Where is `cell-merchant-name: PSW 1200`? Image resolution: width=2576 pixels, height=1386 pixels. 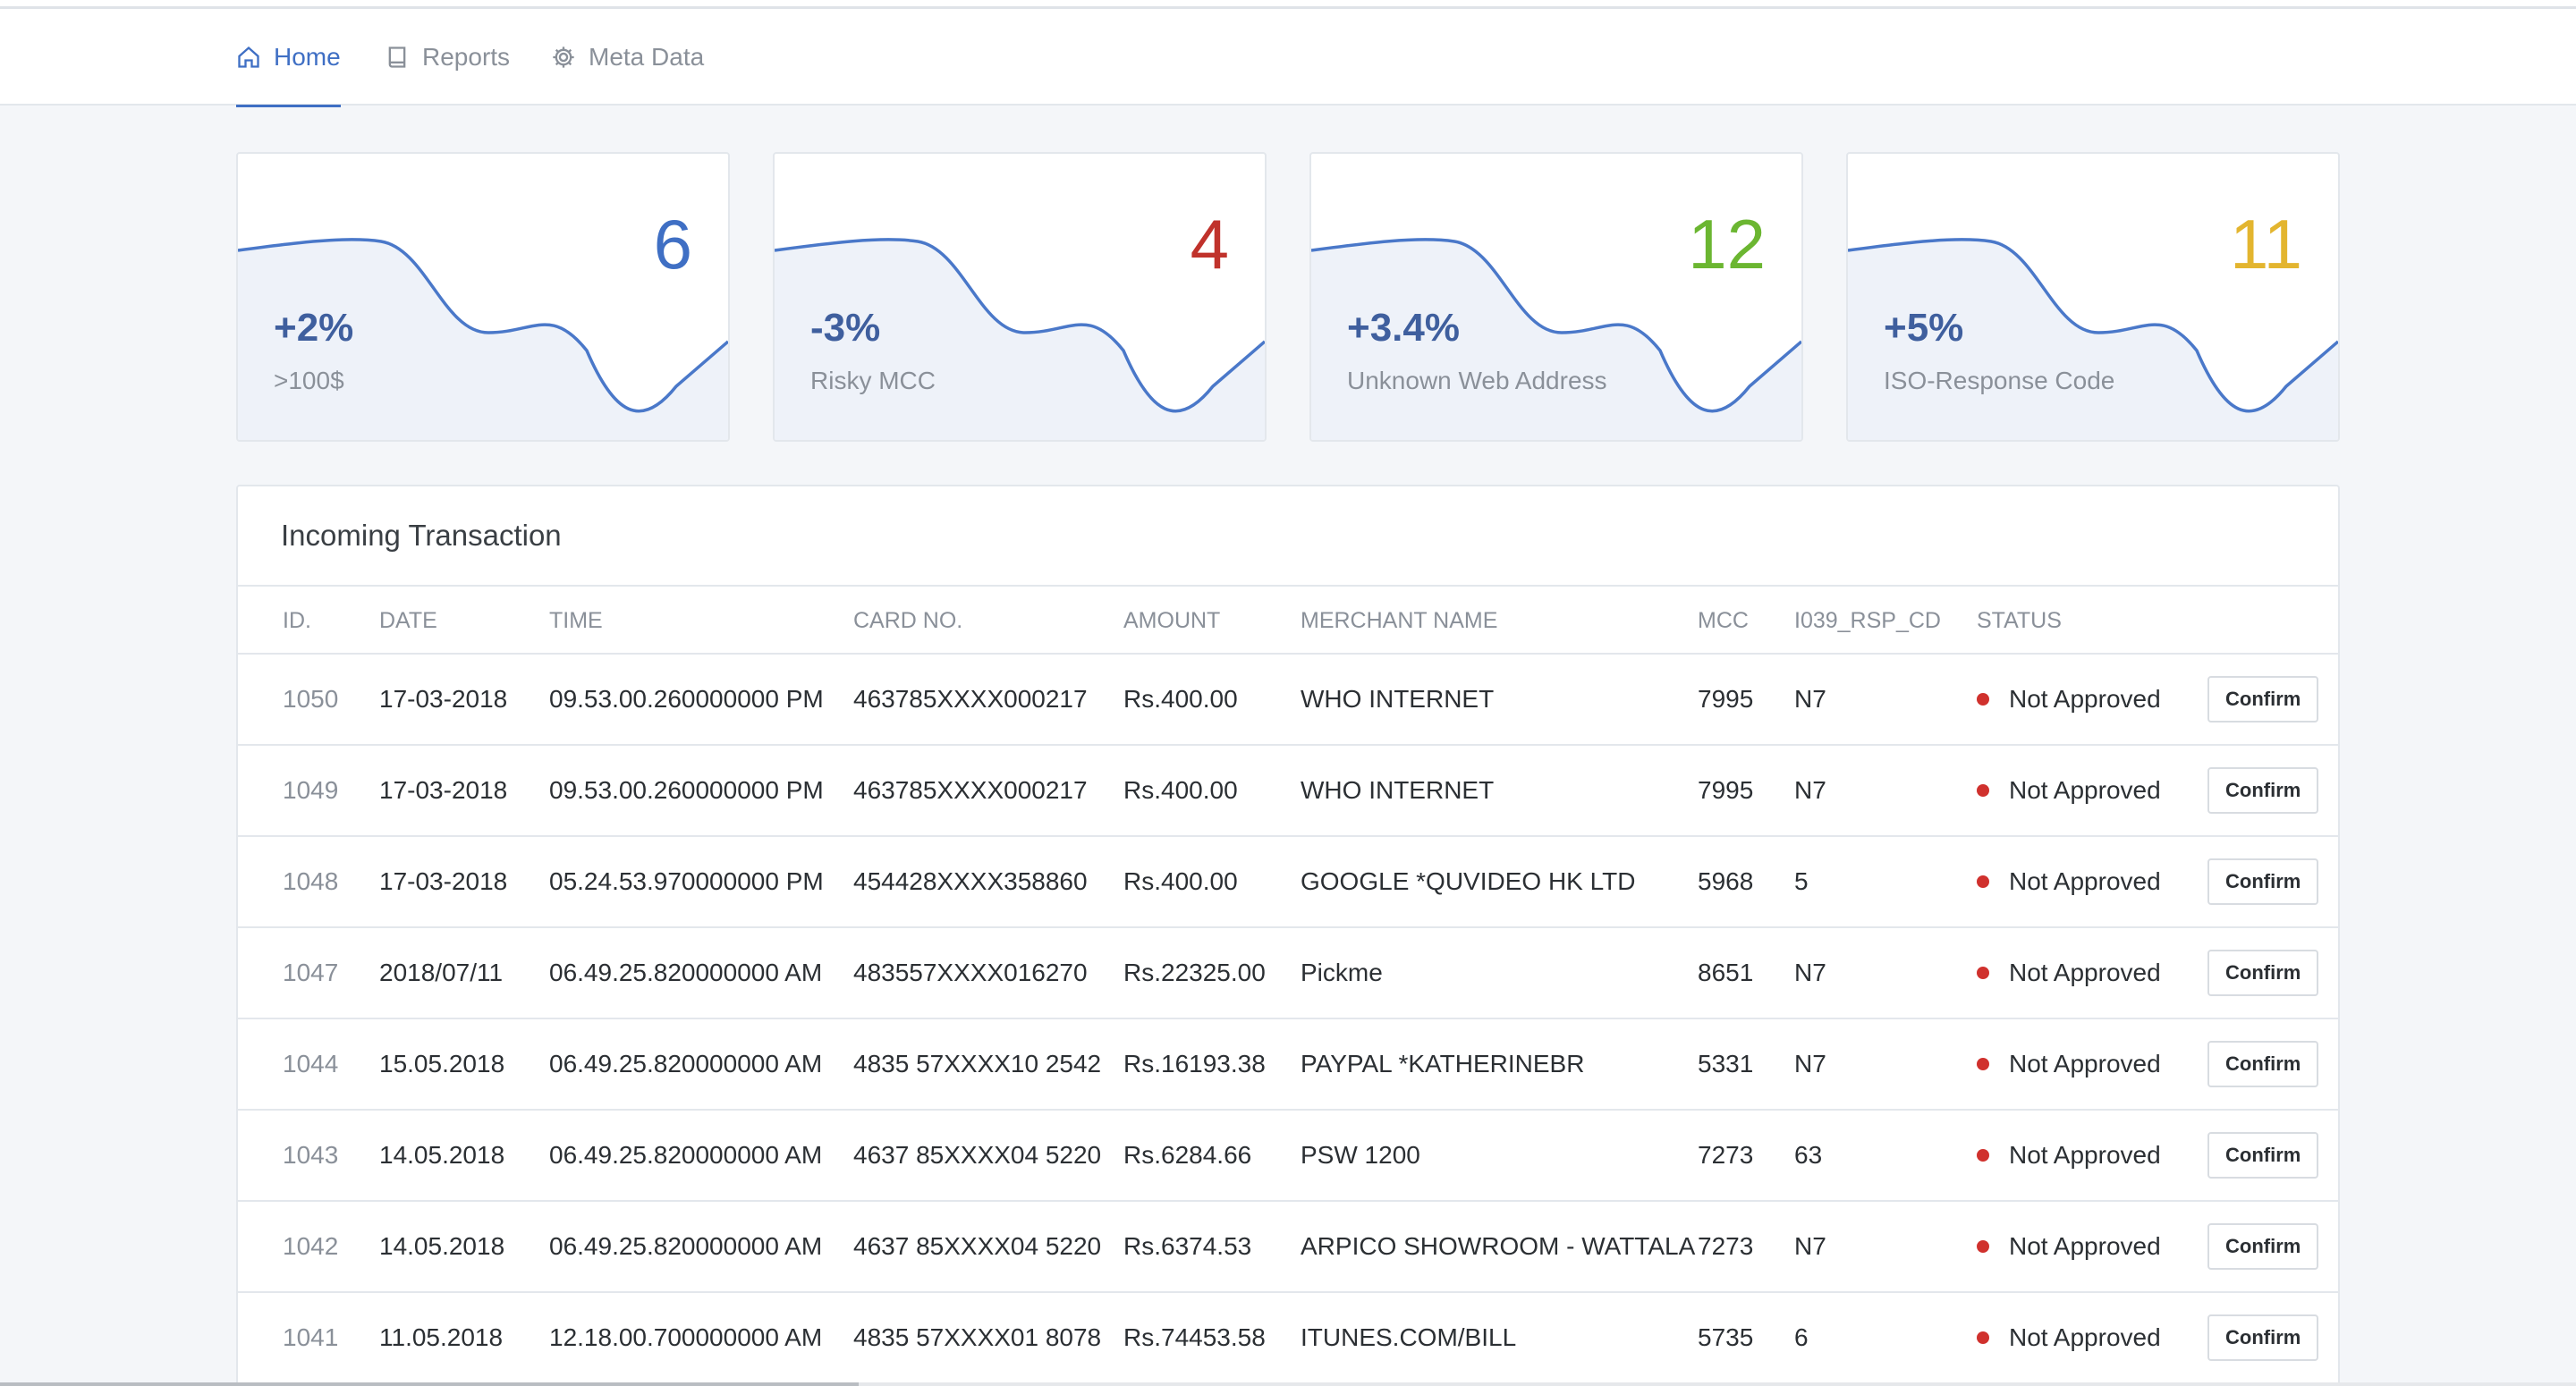
cell-merchant-name: PSW 1200 is located at coordinates (1360, 1155).